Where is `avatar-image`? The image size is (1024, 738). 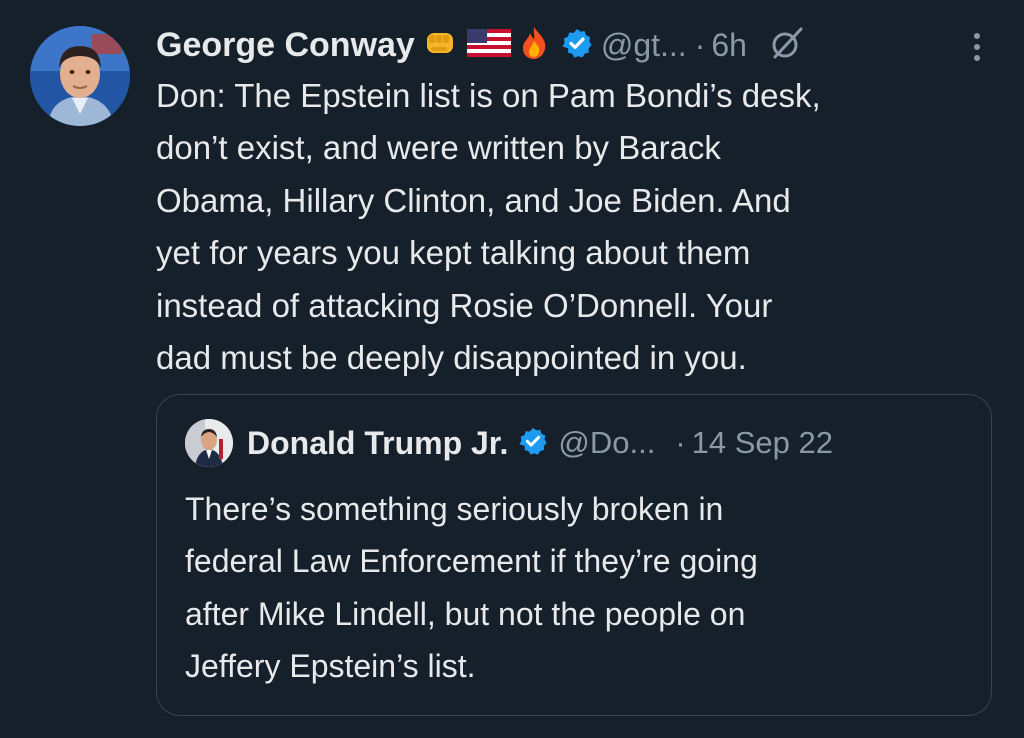 avatar-image is located at coordinates (80, 76).